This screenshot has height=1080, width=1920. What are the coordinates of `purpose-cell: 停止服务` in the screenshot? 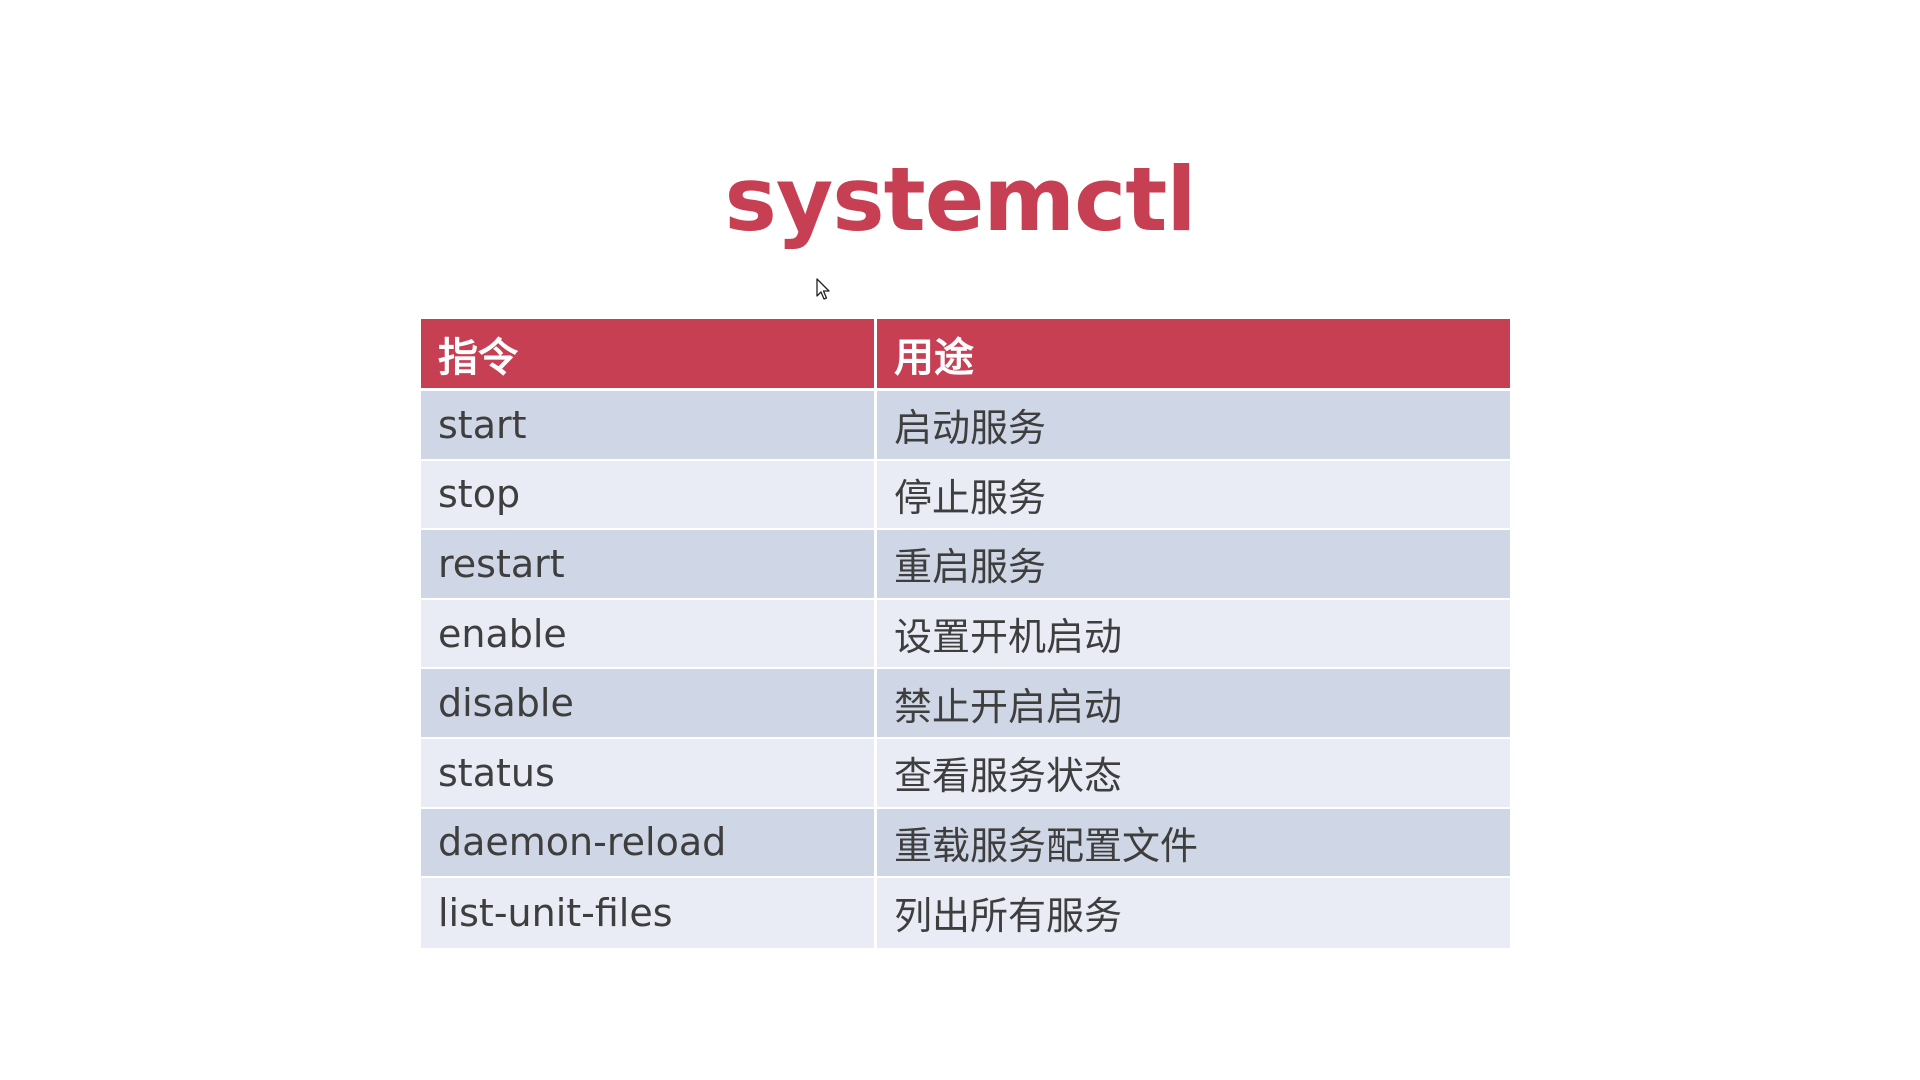 It's located at (1193, 495).